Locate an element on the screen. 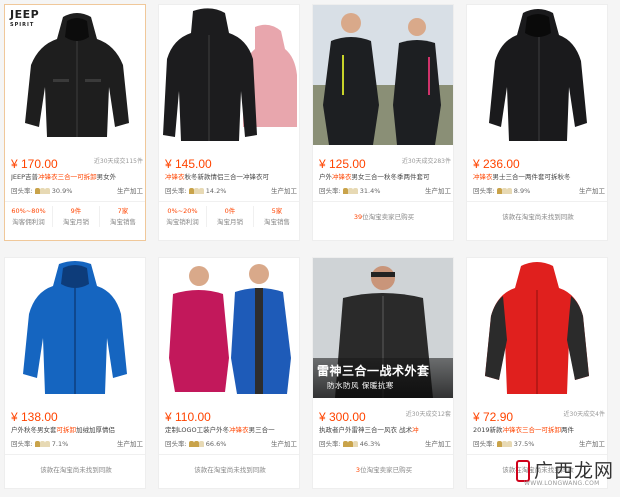  price: ¥ 138.00 is located at coordinates (34, 417).